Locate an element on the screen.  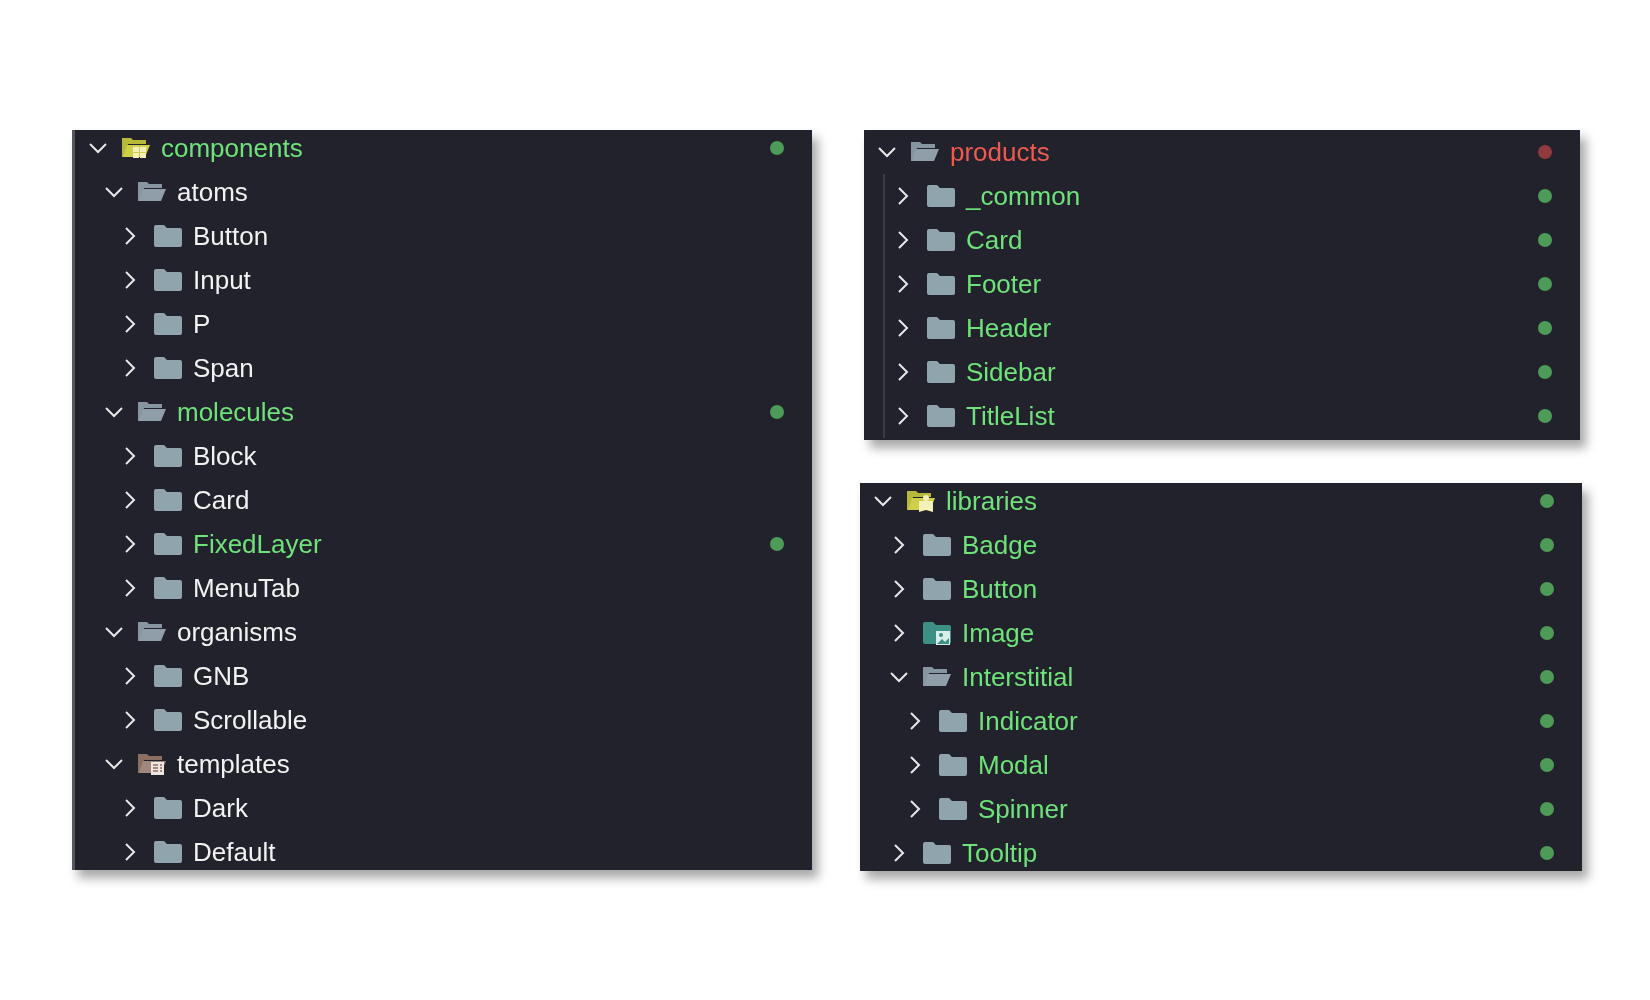
folder-name: Span is located at coordinates (223, 368).